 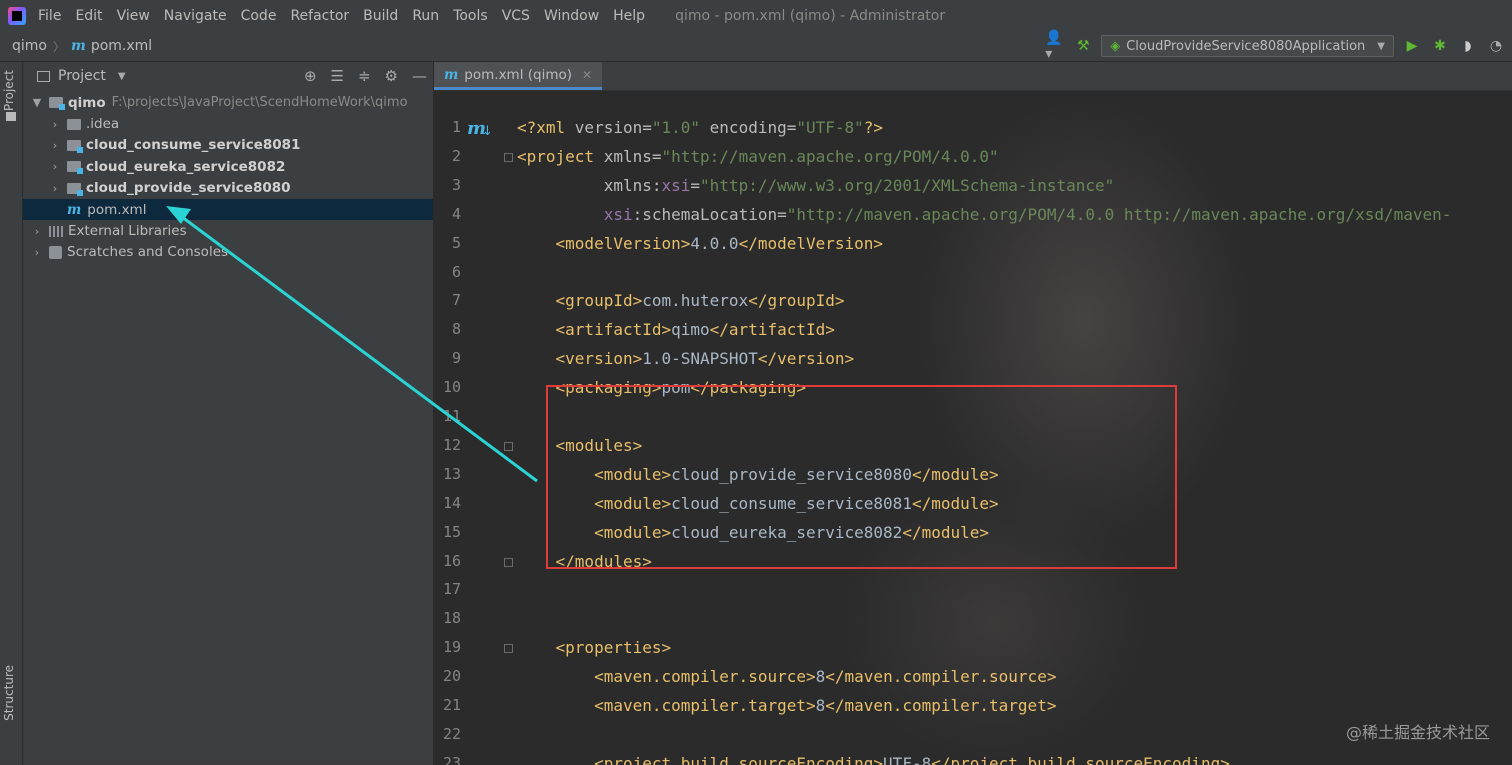 I want to click on profiler-icon: ◔, so click(x=1496, y=46).